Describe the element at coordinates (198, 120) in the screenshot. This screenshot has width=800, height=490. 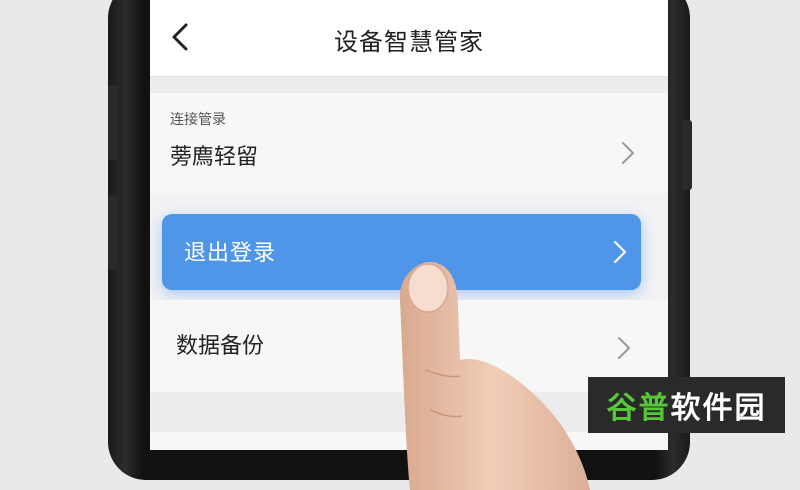
I see `account-section-label: 连接管录` at that location.